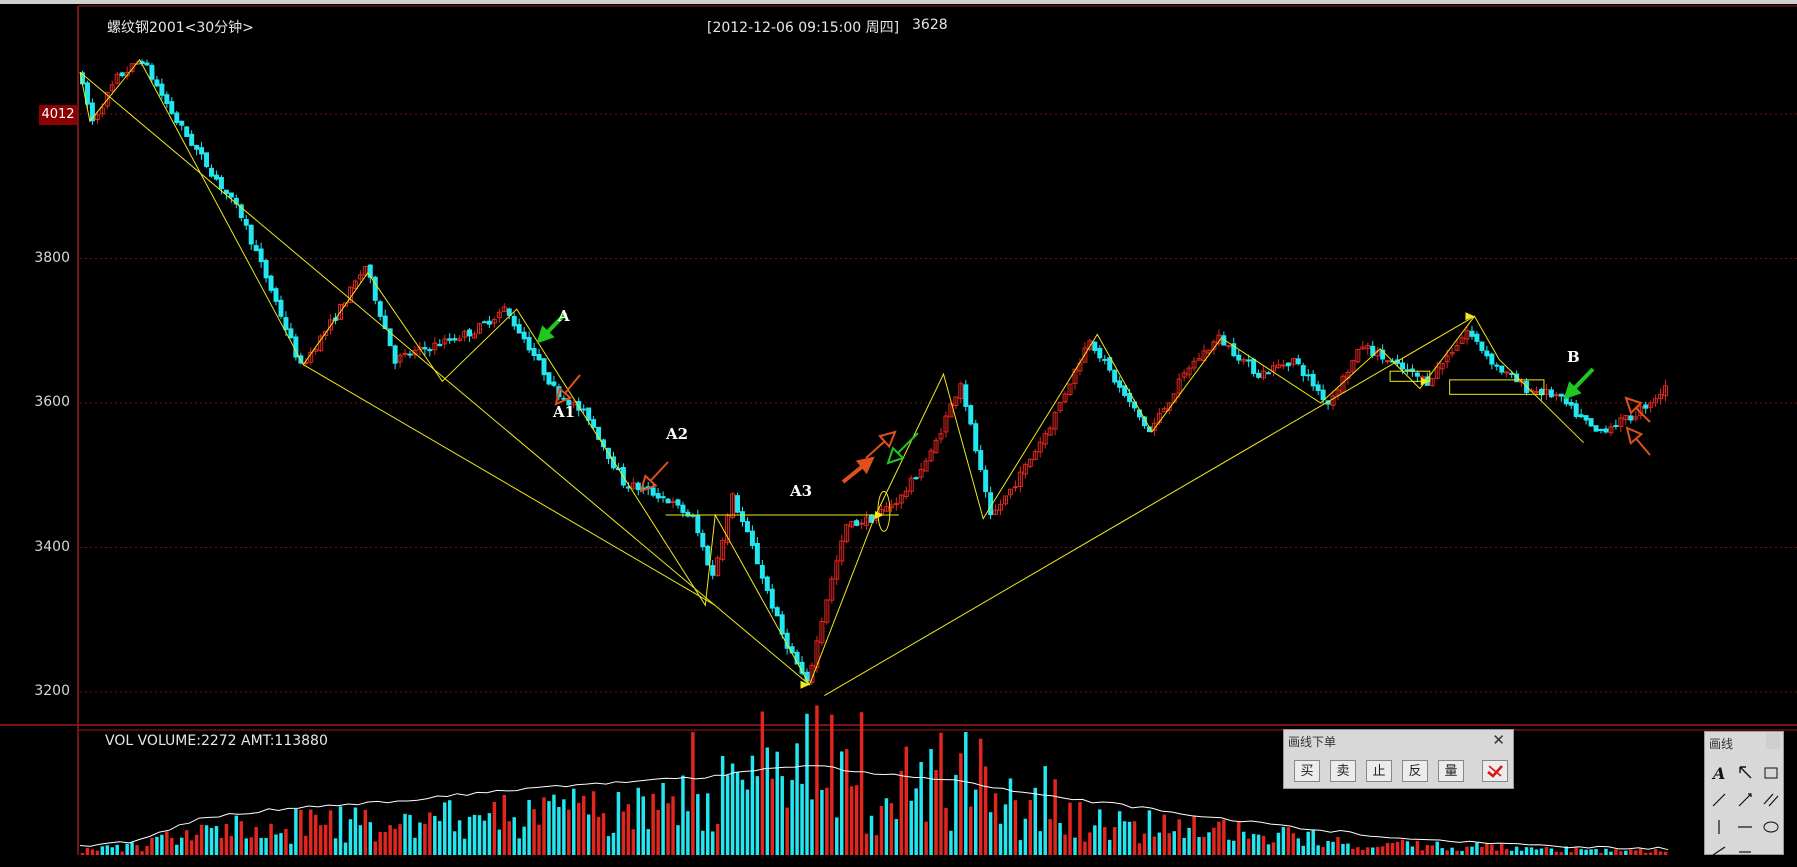 Image resolution: width=1797 pixels, height=867 pixels. I want to click on arrow-green-hollow-shaft, so click(908, 443).